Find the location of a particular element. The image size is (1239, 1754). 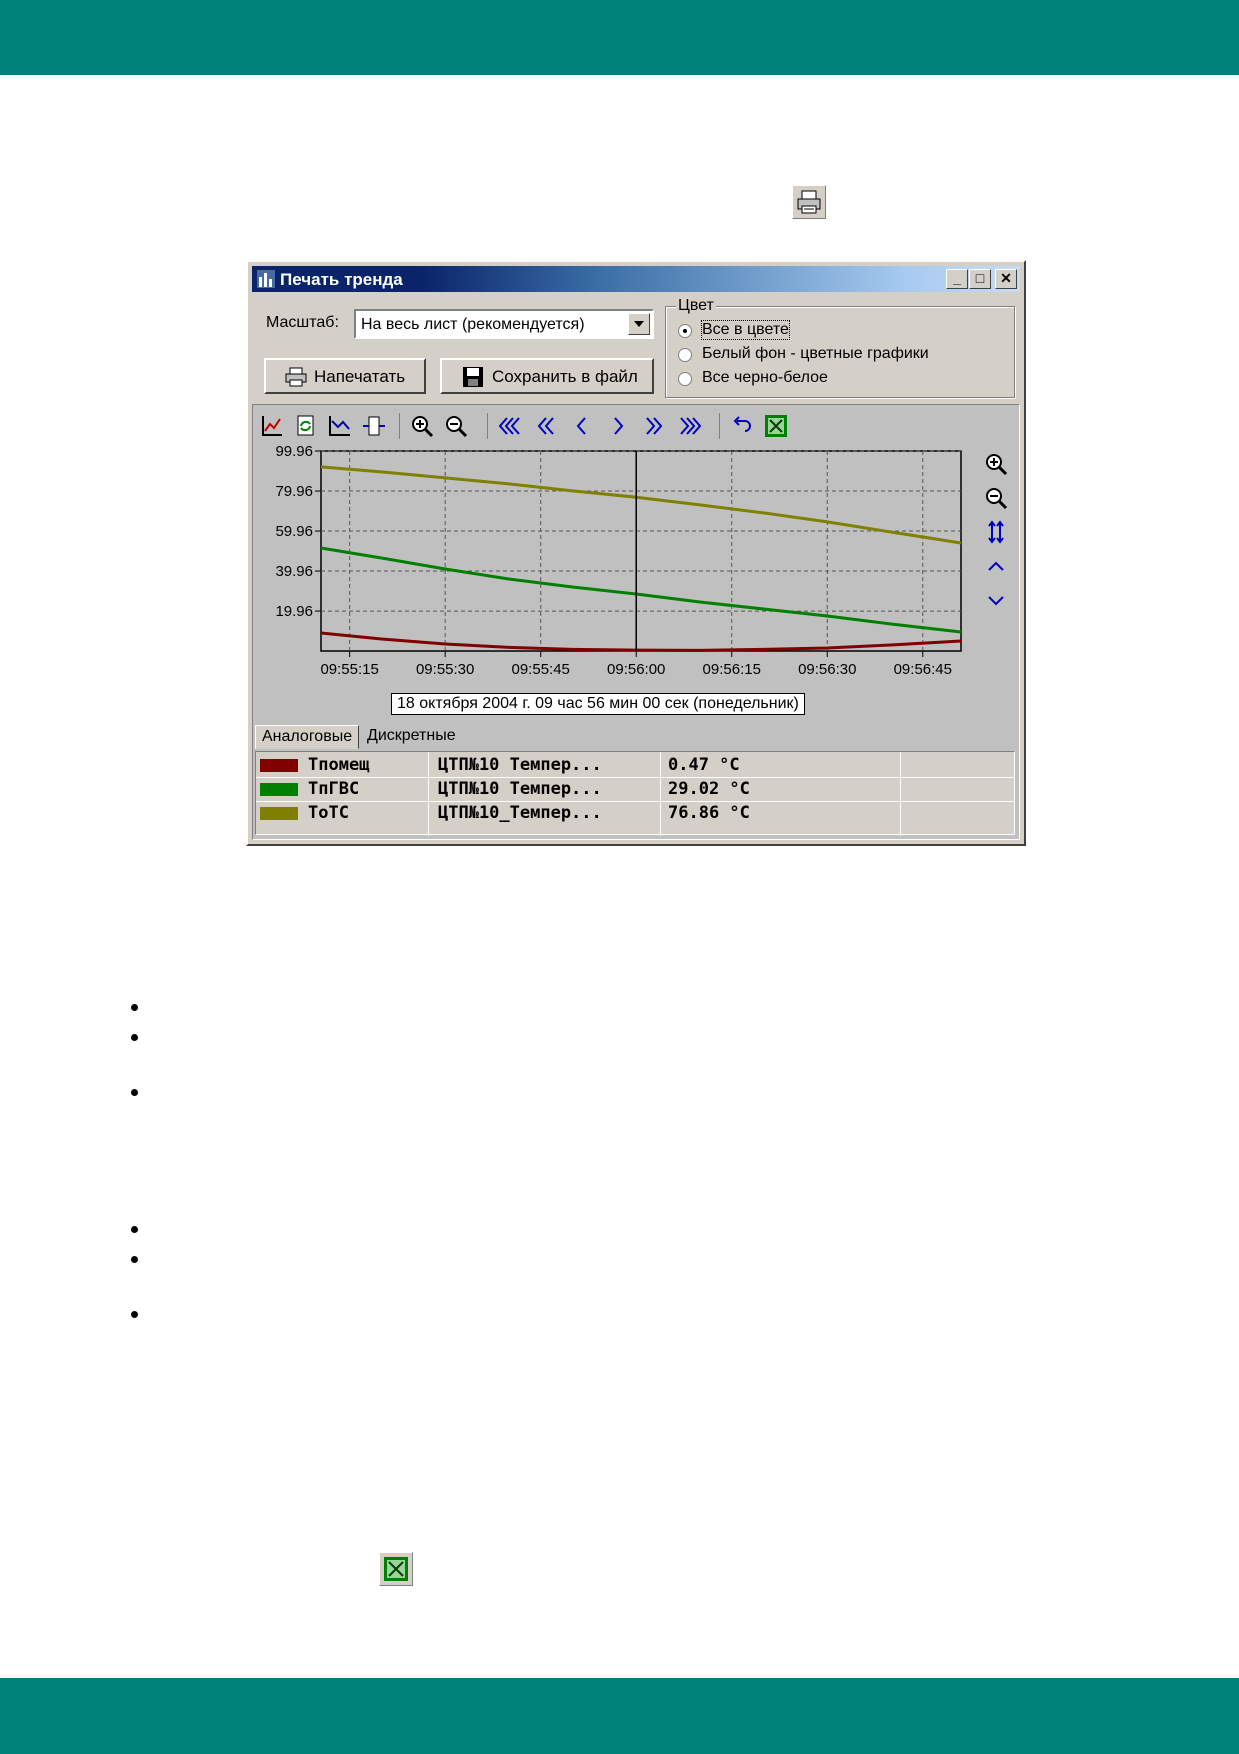

print-button: Напечатать is located at coordinates (345, 376).